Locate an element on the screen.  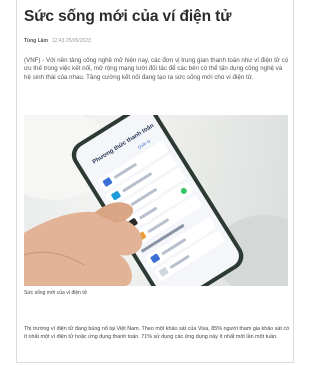
image-caption: Sức sống mới của ví điện tử is located at coordinates (56, 293).